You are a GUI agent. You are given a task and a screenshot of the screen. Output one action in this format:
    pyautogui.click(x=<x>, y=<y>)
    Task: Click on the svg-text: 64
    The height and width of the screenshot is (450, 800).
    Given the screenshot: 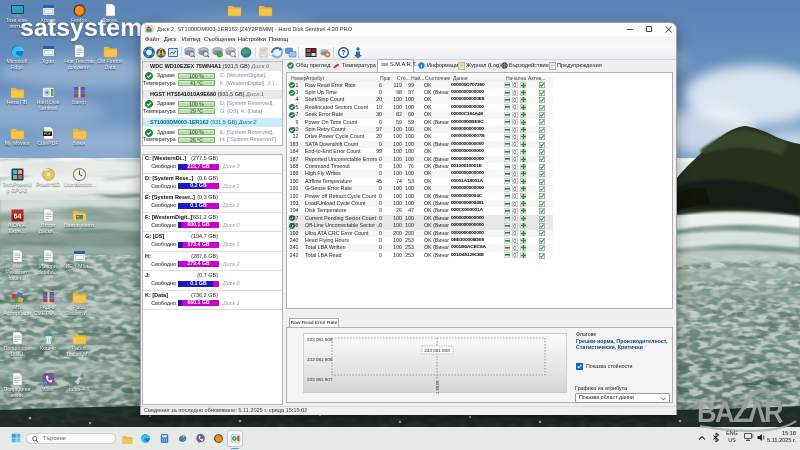 What is the action you would take?
    pyautogui.click(x=18, y=217)
    